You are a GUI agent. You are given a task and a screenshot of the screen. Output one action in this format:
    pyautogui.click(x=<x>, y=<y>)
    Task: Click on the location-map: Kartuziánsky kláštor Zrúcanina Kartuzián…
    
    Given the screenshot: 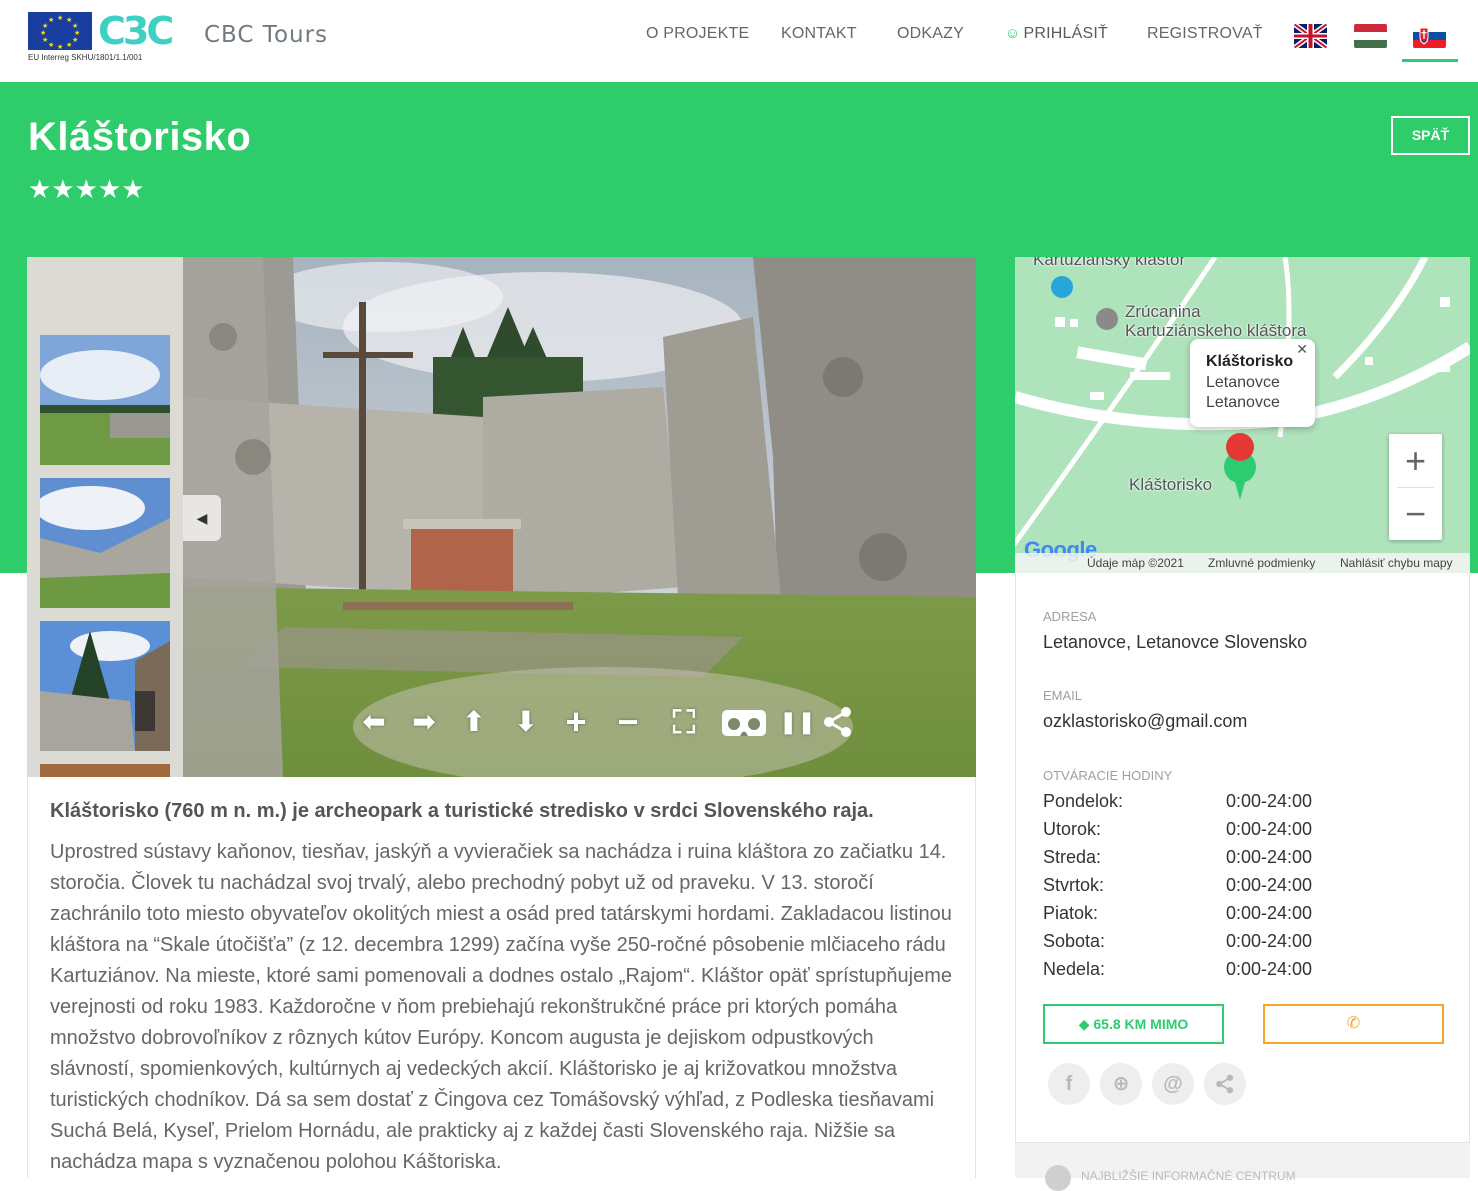 What is the action you would take?
    pyautogui.click(x=1242, y=415)
    